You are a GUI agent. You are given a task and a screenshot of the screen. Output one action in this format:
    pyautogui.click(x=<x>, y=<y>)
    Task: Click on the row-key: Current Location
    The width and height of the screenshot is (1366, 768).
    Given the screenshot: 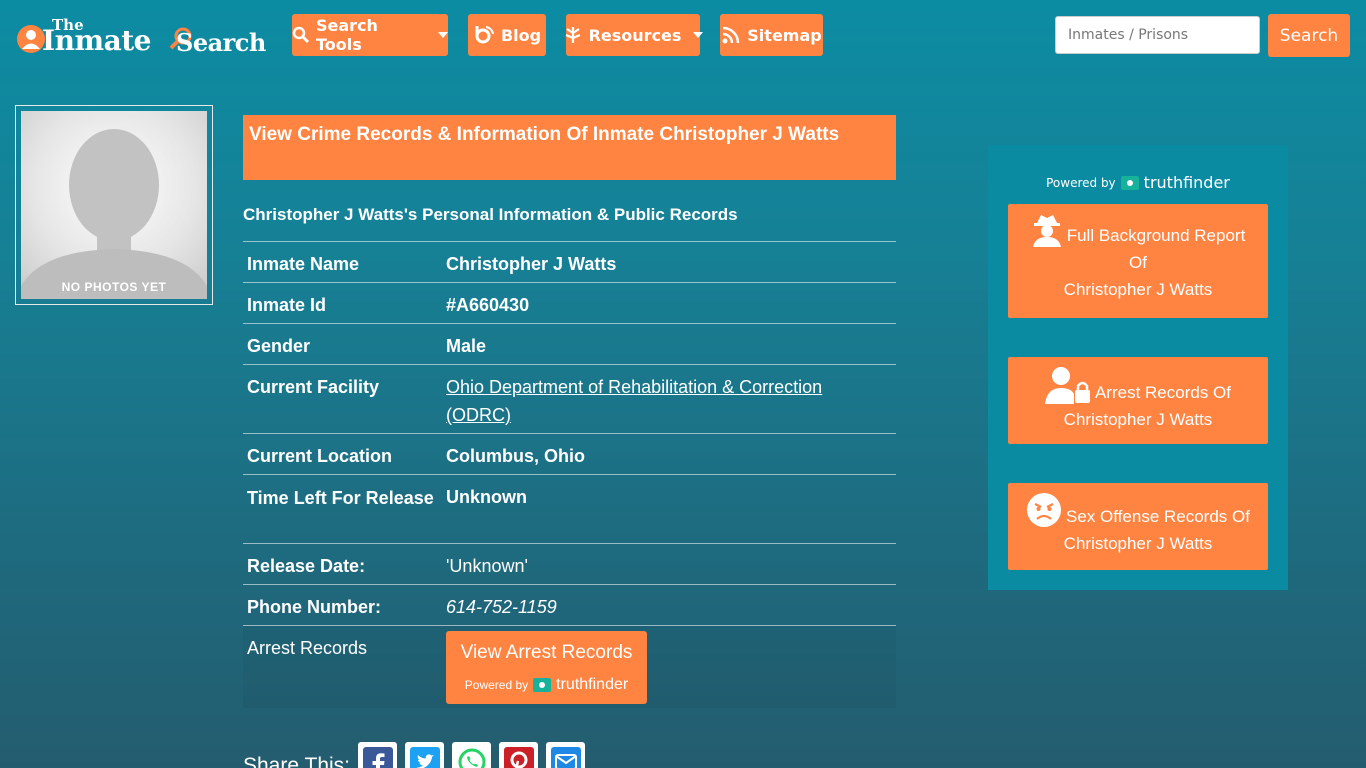 What is the action you would take?
    pyautogui.click(x=320, y=456)
    